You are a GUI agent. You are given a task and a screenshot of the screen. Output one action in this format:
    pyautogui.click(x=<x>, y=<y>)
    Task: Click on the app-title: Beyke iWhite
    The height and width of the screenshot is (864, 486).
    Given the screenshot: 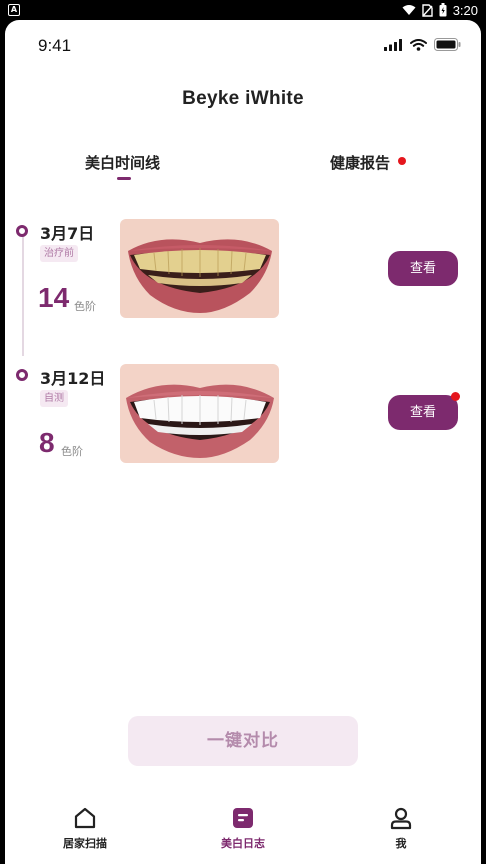 What is the action you would take?
    pyautogui.click(x=243, y=98)
    